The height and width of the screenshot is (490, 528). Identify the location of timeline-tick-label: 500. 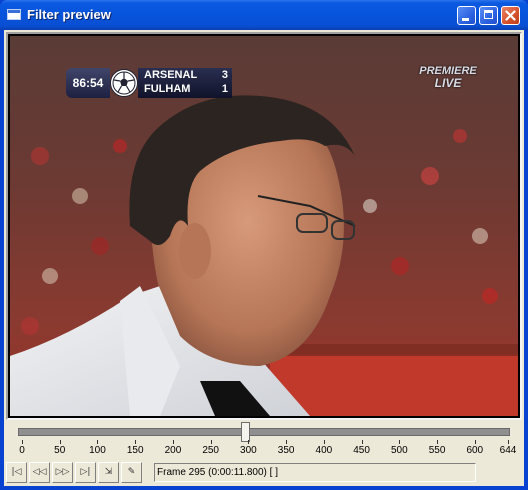
(399, 450).